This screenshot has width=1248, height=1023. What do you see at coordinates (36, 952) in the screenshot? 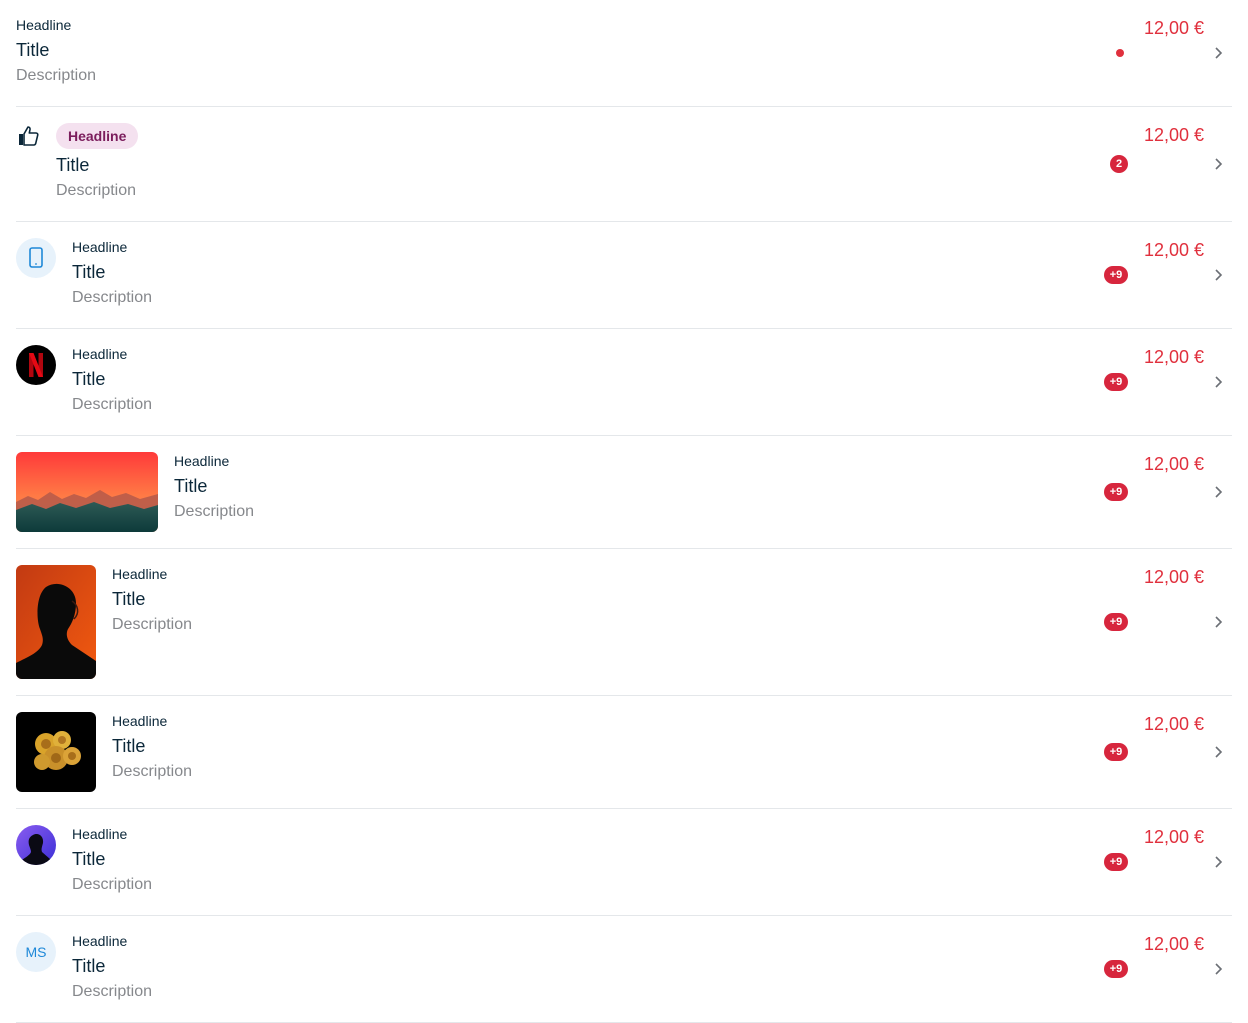
I see `initials-avatar: MS` at bounding box center [36, 952].